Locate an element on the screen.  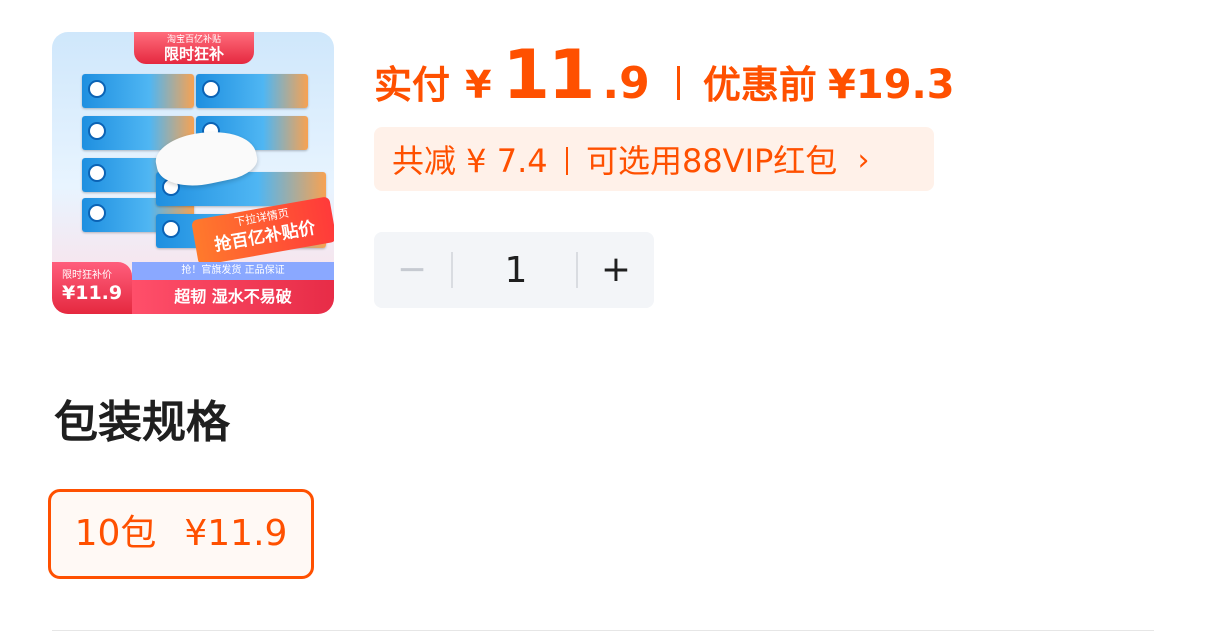
redpacket-text: 可选用88VIP红包 is located at coordinates (711, 161).